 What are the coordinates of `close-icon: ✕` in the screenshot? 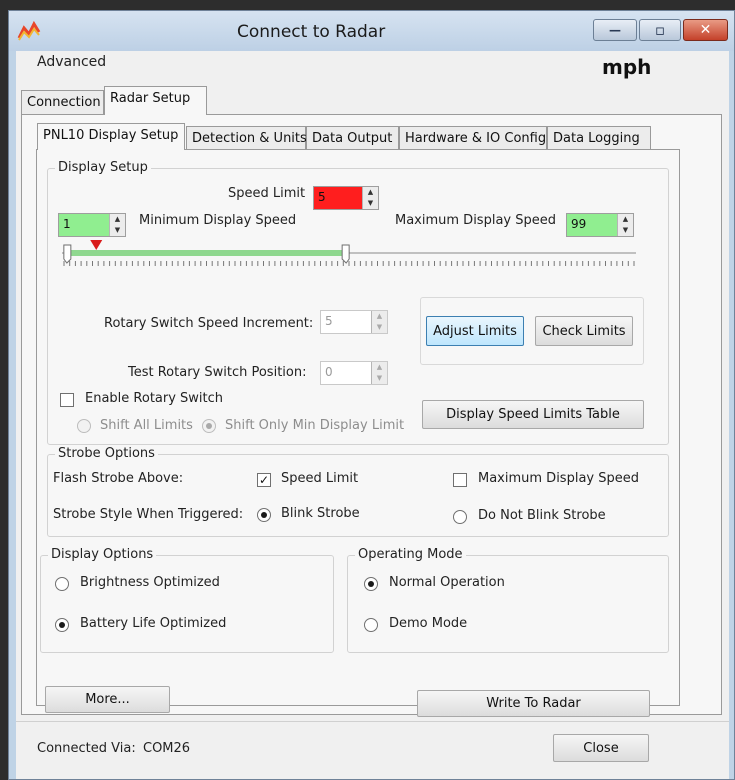 It's located at (705, 30).